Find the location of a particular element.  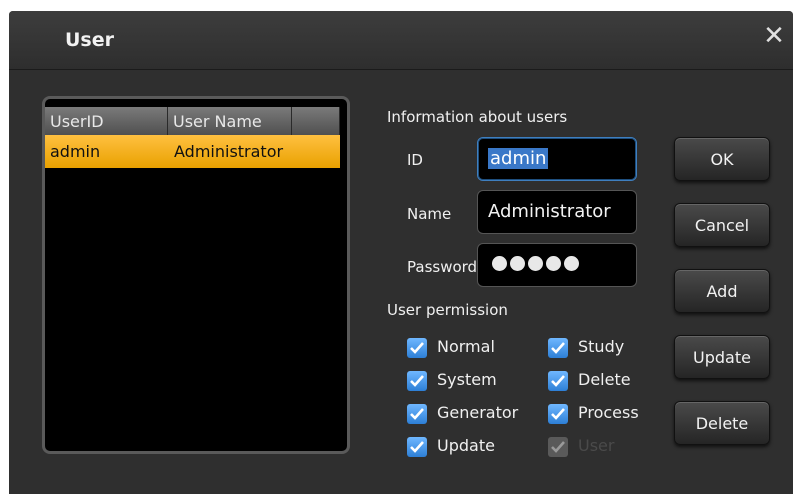

column-header-username: User Name is located at coordinates (230, 121).